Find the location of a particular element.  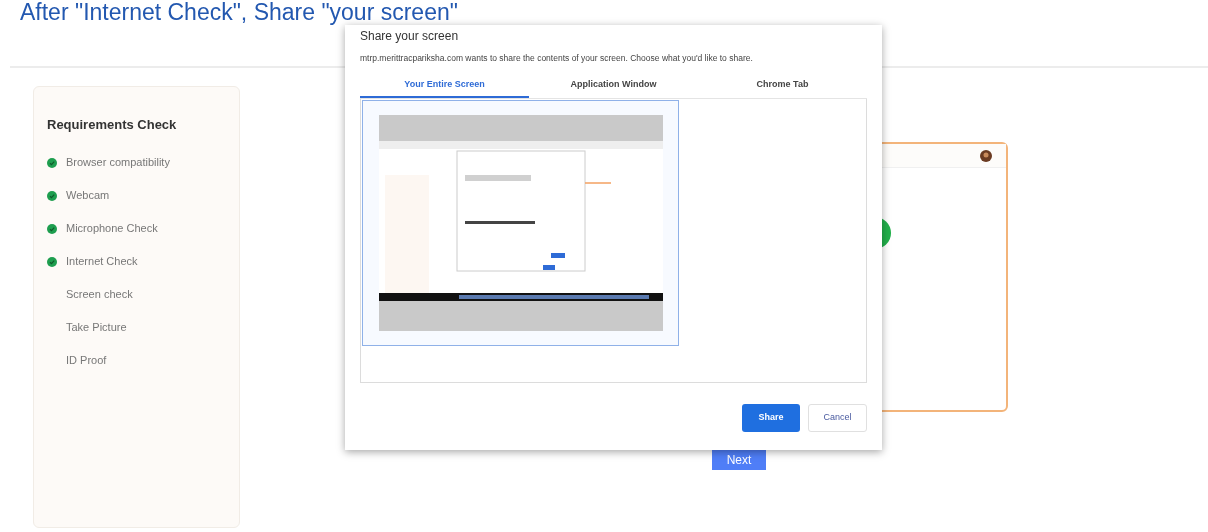

requirement-label: Webcam is located at coordinates (88, 196).